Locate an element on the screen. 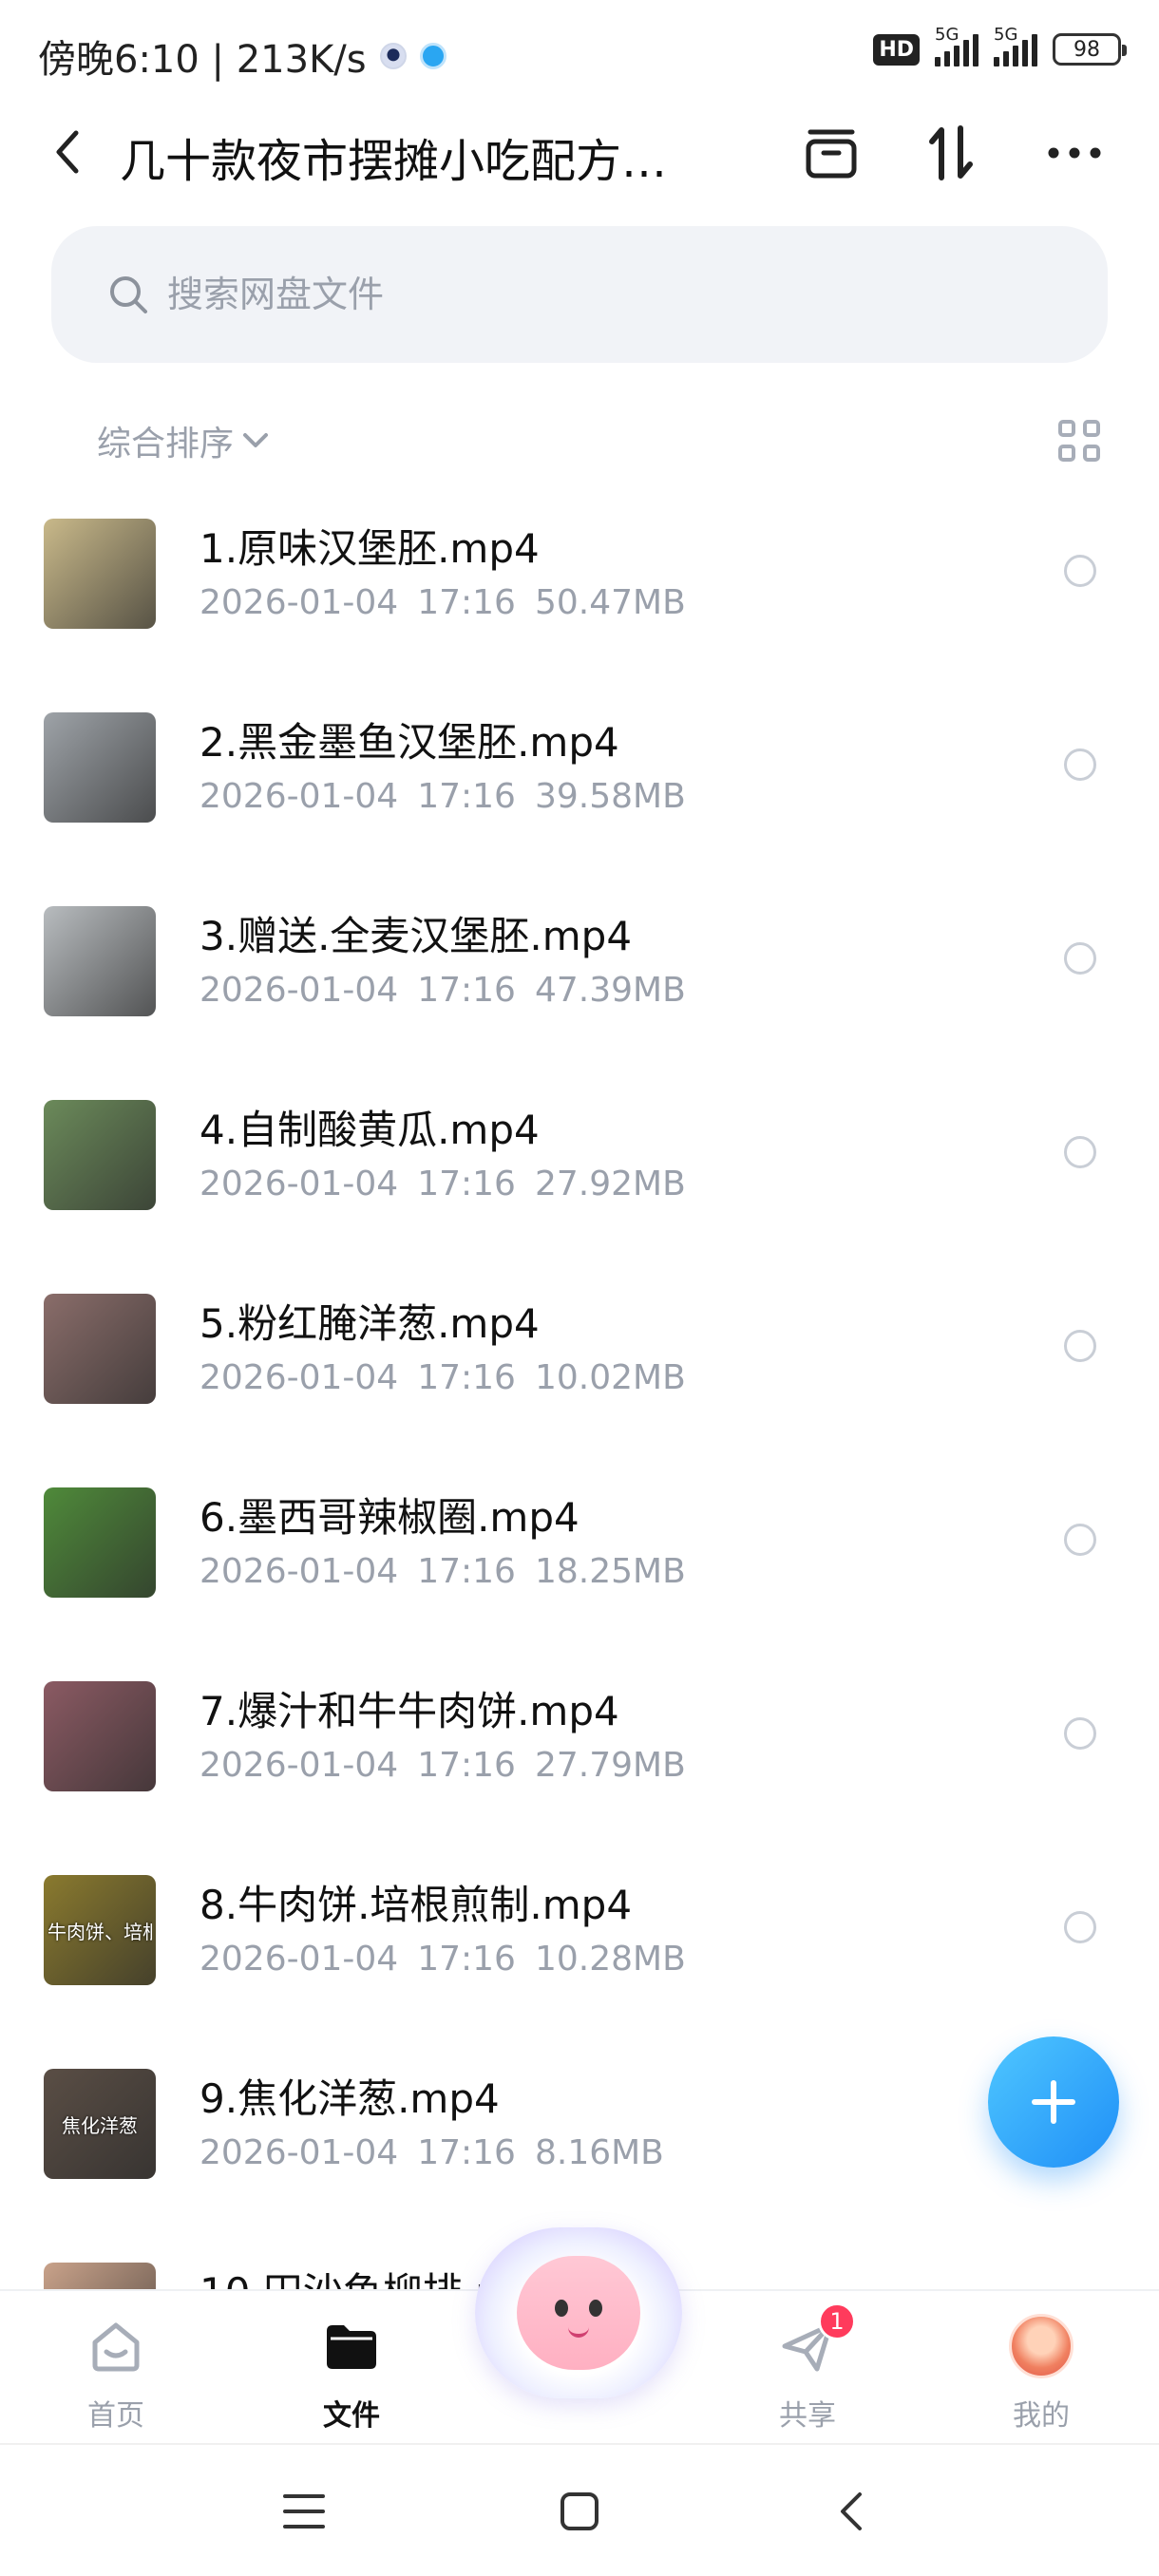  chevron-left-icon is located at coordinates (851, 2511).